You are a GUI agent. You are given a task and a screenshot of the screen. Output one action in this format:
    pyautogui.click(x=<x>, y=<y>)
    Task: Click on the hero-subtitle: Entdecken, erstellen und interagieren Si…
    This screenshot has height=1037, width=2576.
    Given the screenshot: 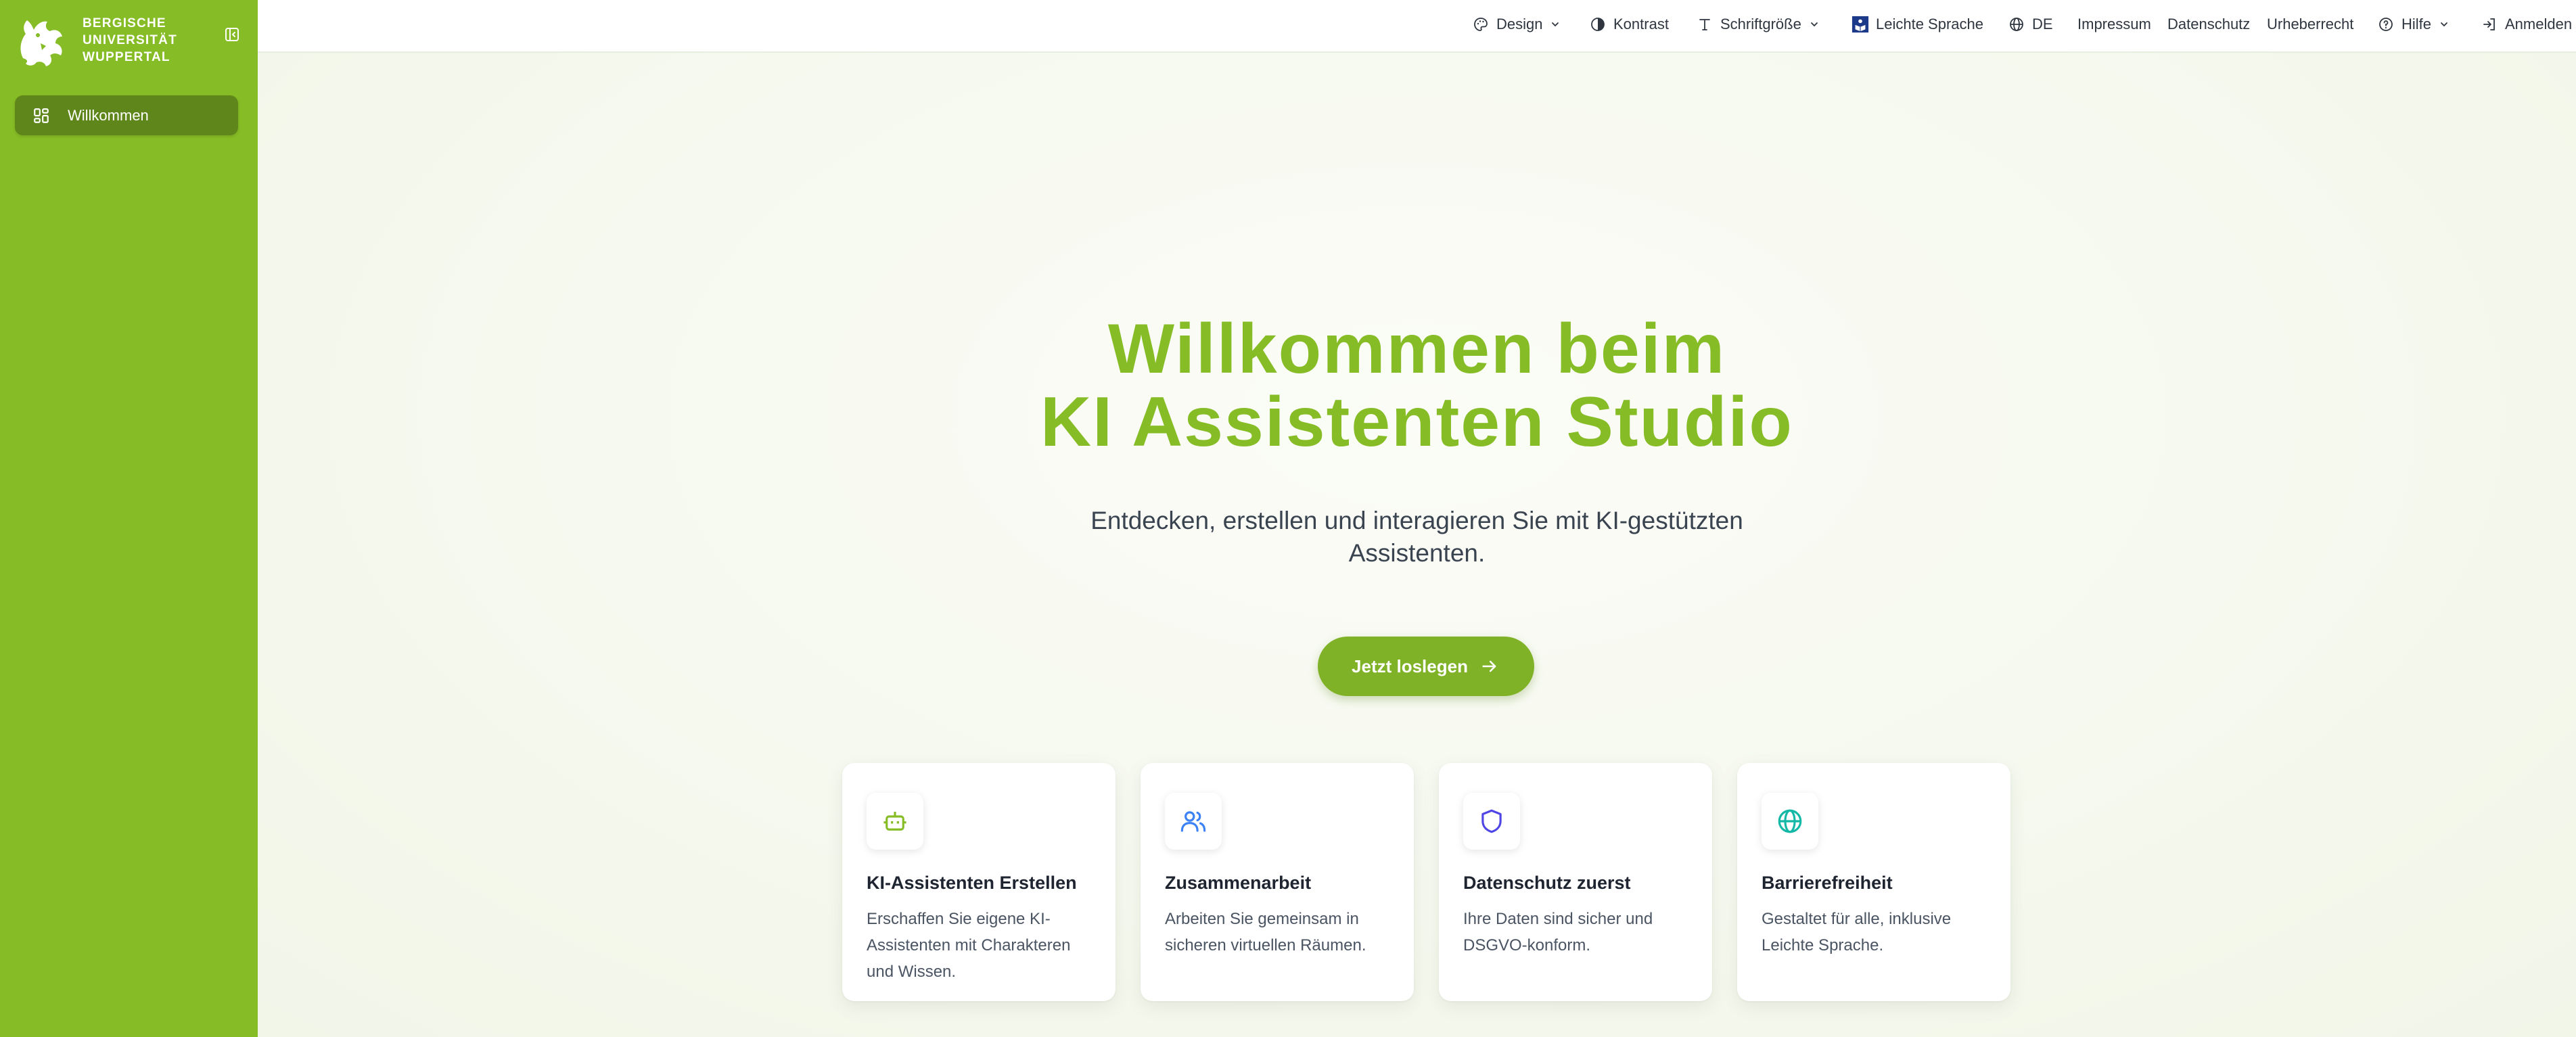 What is the action you would take?
    pyautogui.click(x=1417, y=537)
    